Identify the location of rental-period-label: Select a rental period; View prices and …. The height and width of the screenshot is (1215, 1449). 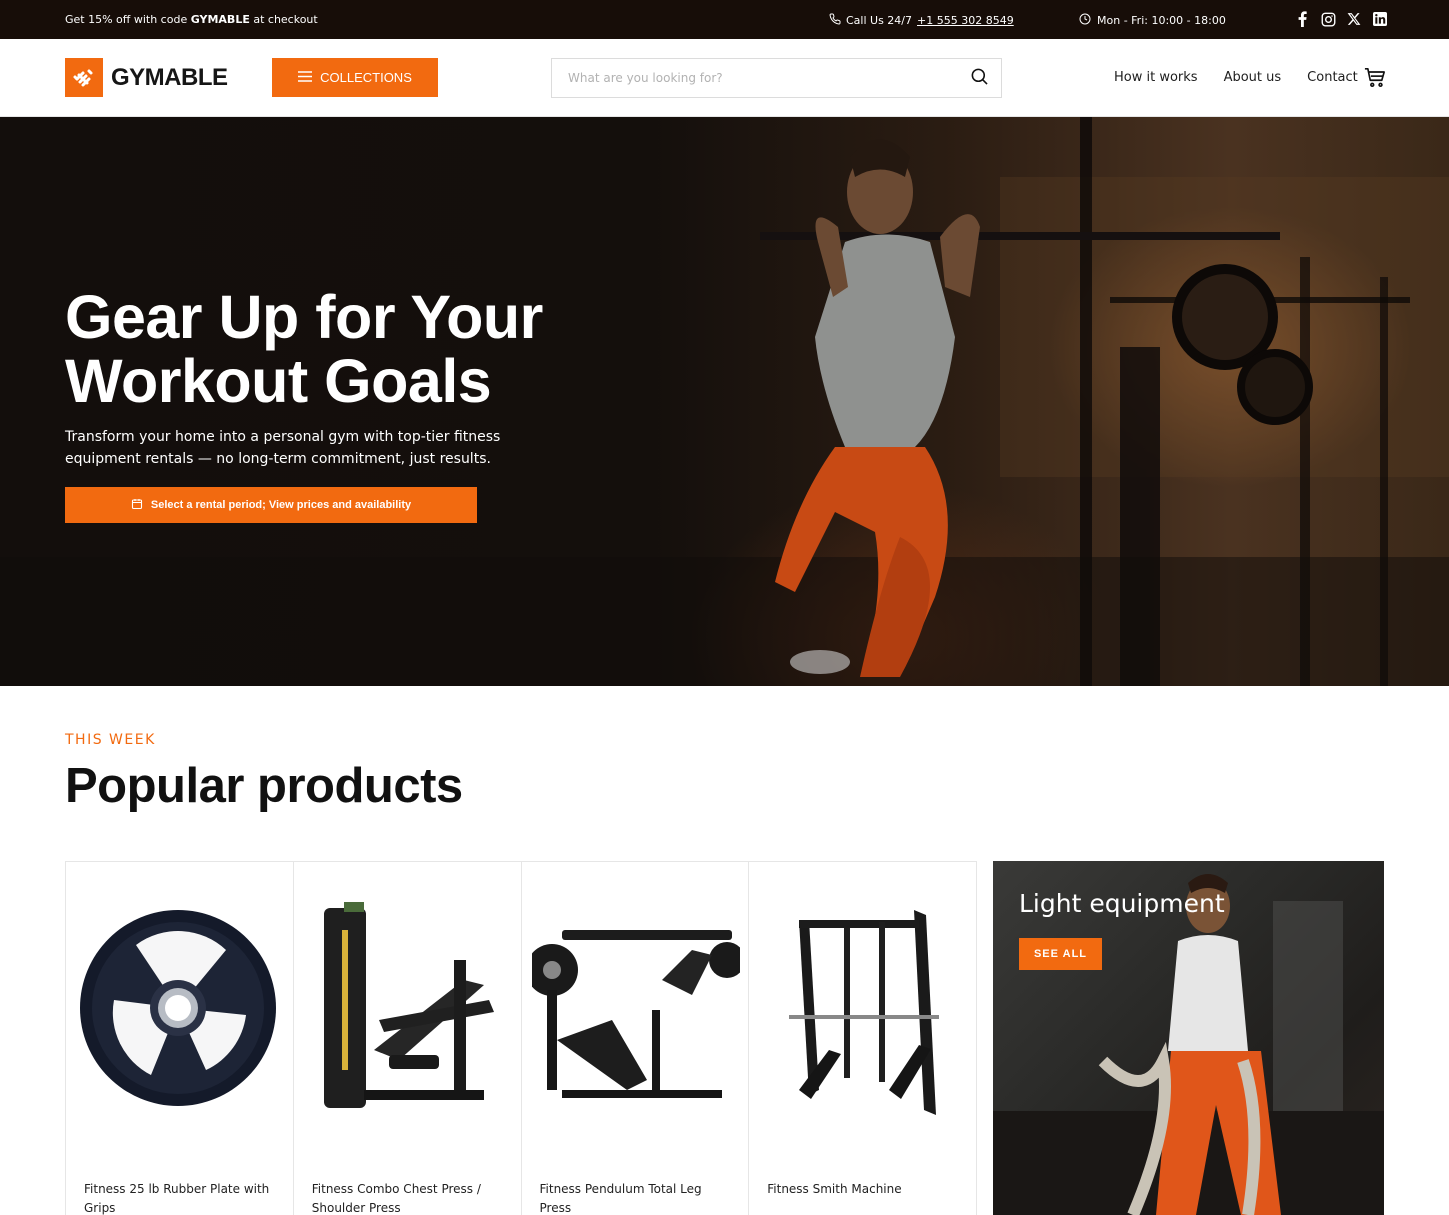
(281, 505).